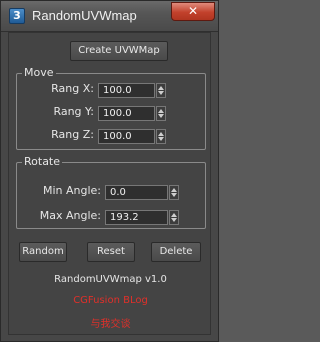 The height and width of the screenshot is (342, 320). Describe the element at coordinates (70, 215) in the screenshot. I see `max-angle-label: Max Angle:` at that location.